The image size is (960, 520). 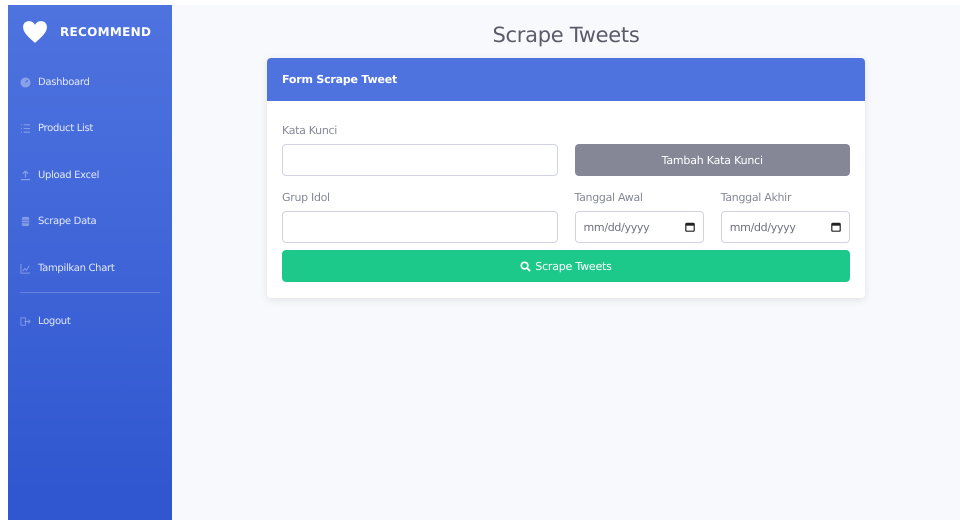 I want to click on nav-item: Tampilkan Chart, so click(x=90, y=268).